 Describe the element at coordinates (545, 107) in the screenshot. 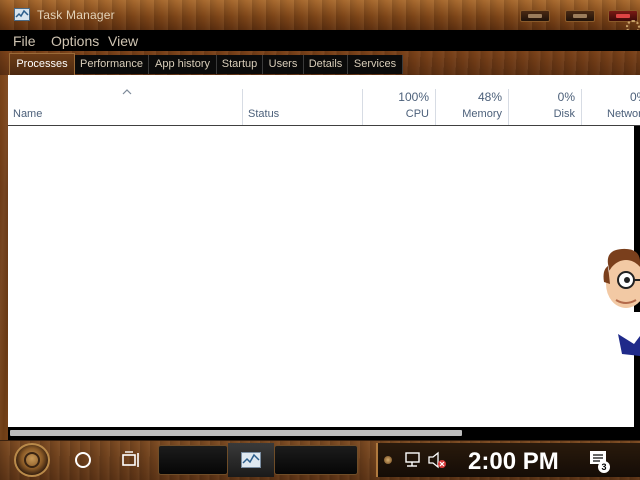

I see `column-disk-header: 0% Disk` at that location.